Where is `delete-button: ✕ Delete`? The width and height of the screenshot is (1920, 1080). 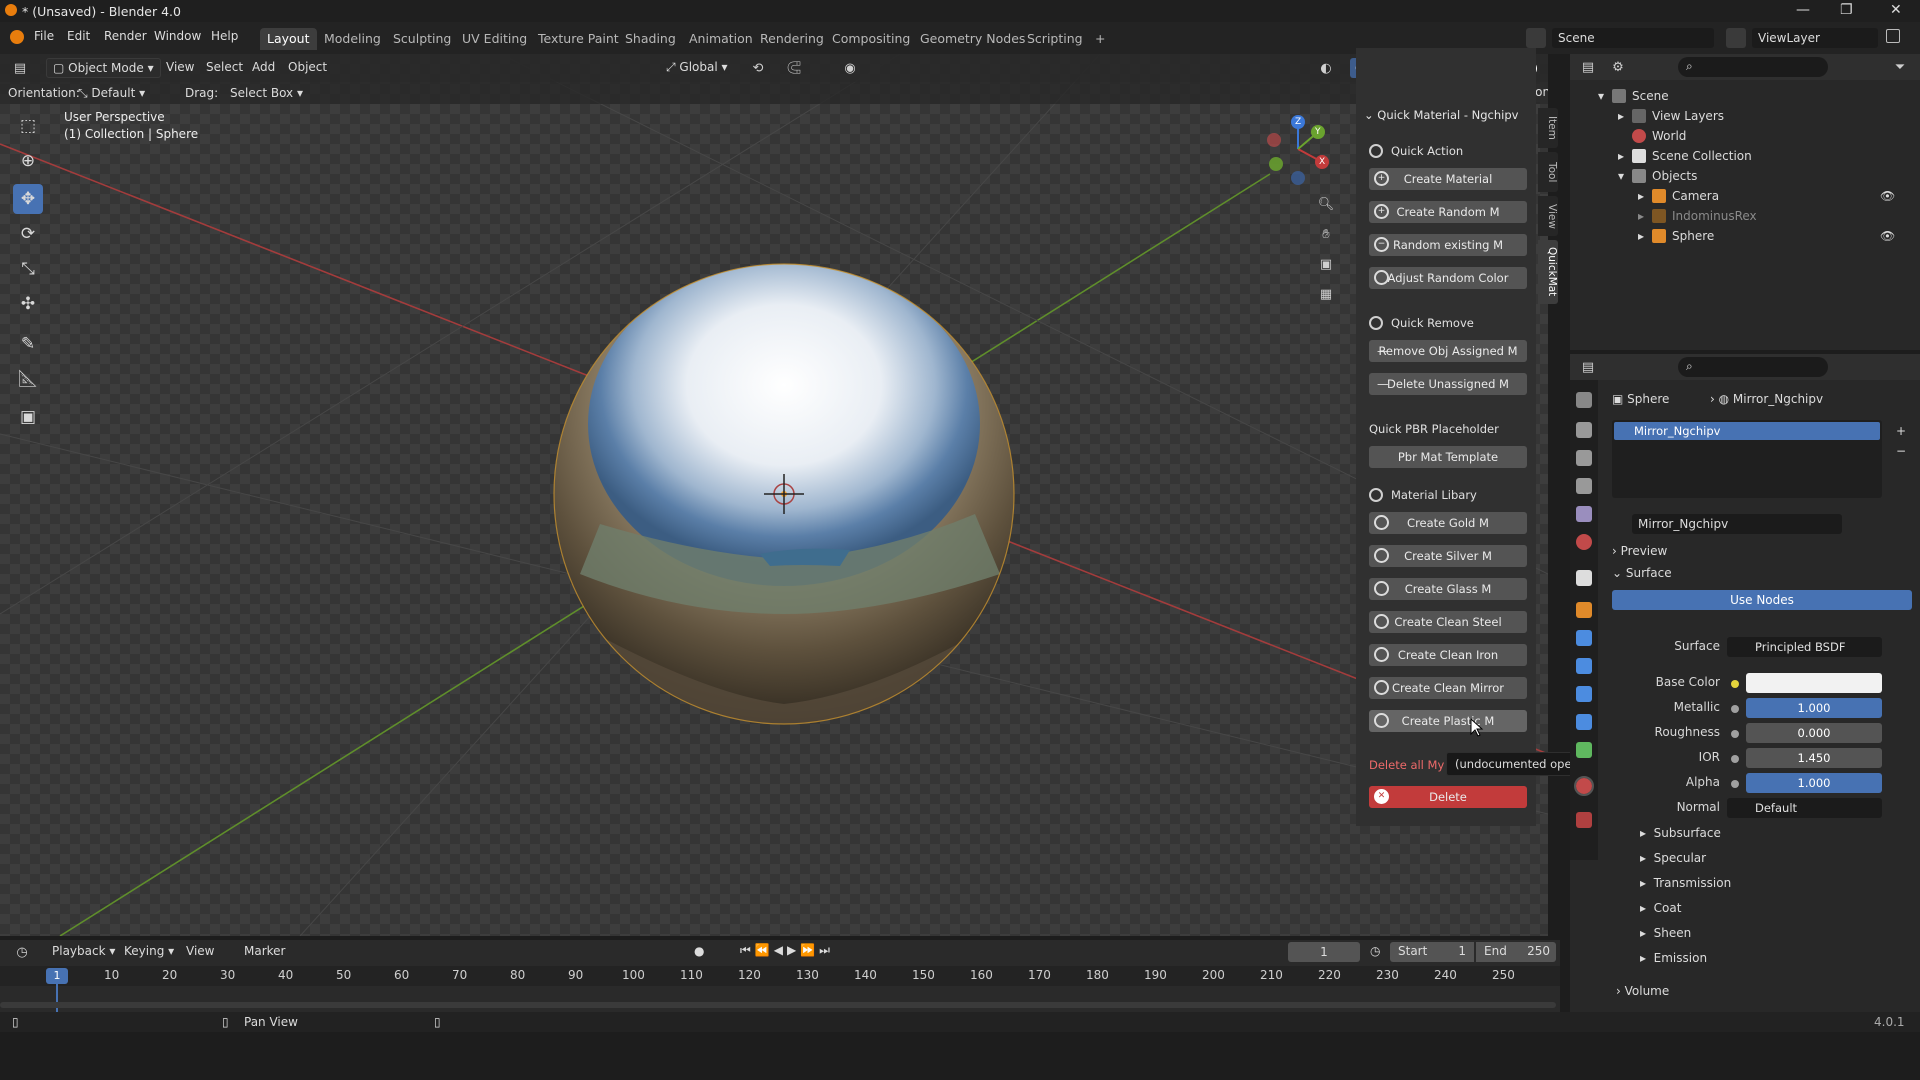
delete-button: ✕ Delete is located at coordinates (1448, 797).